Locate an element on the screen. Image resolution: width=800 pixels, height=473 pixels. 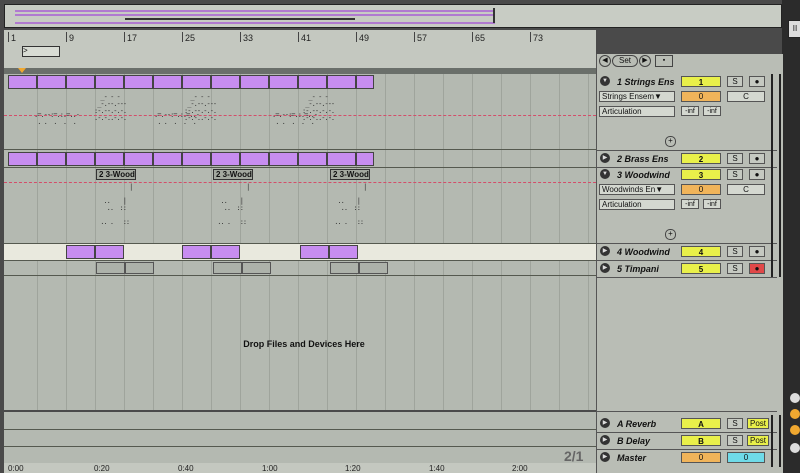
prev-locator-icon: ◀ is located at coordinates (605, 61).